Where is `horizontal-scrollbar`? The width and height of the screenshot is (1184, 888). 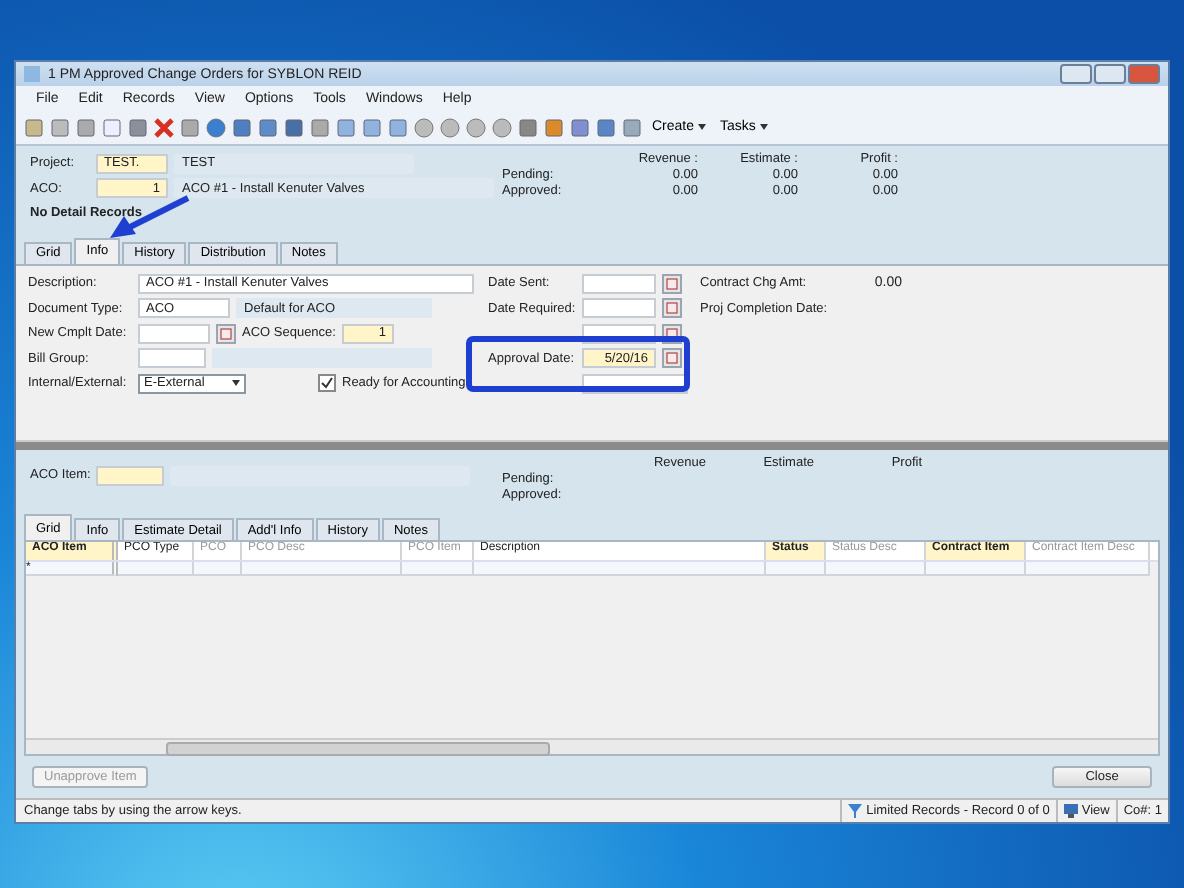
horizontal-scrollbar is located at coordinates (592, 746).